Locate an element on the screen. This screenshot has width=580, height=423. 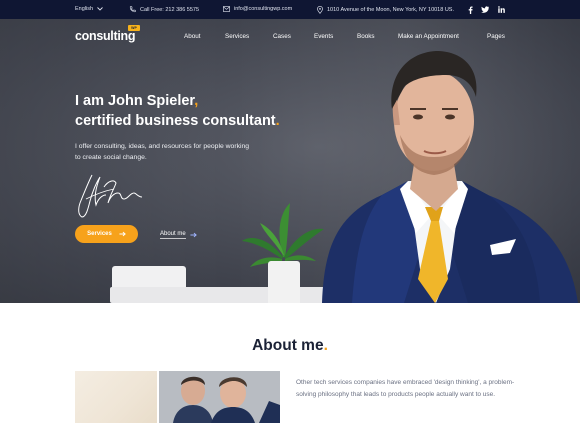
email-text: info@consultingwp.com is located at coordinates (263, 9).